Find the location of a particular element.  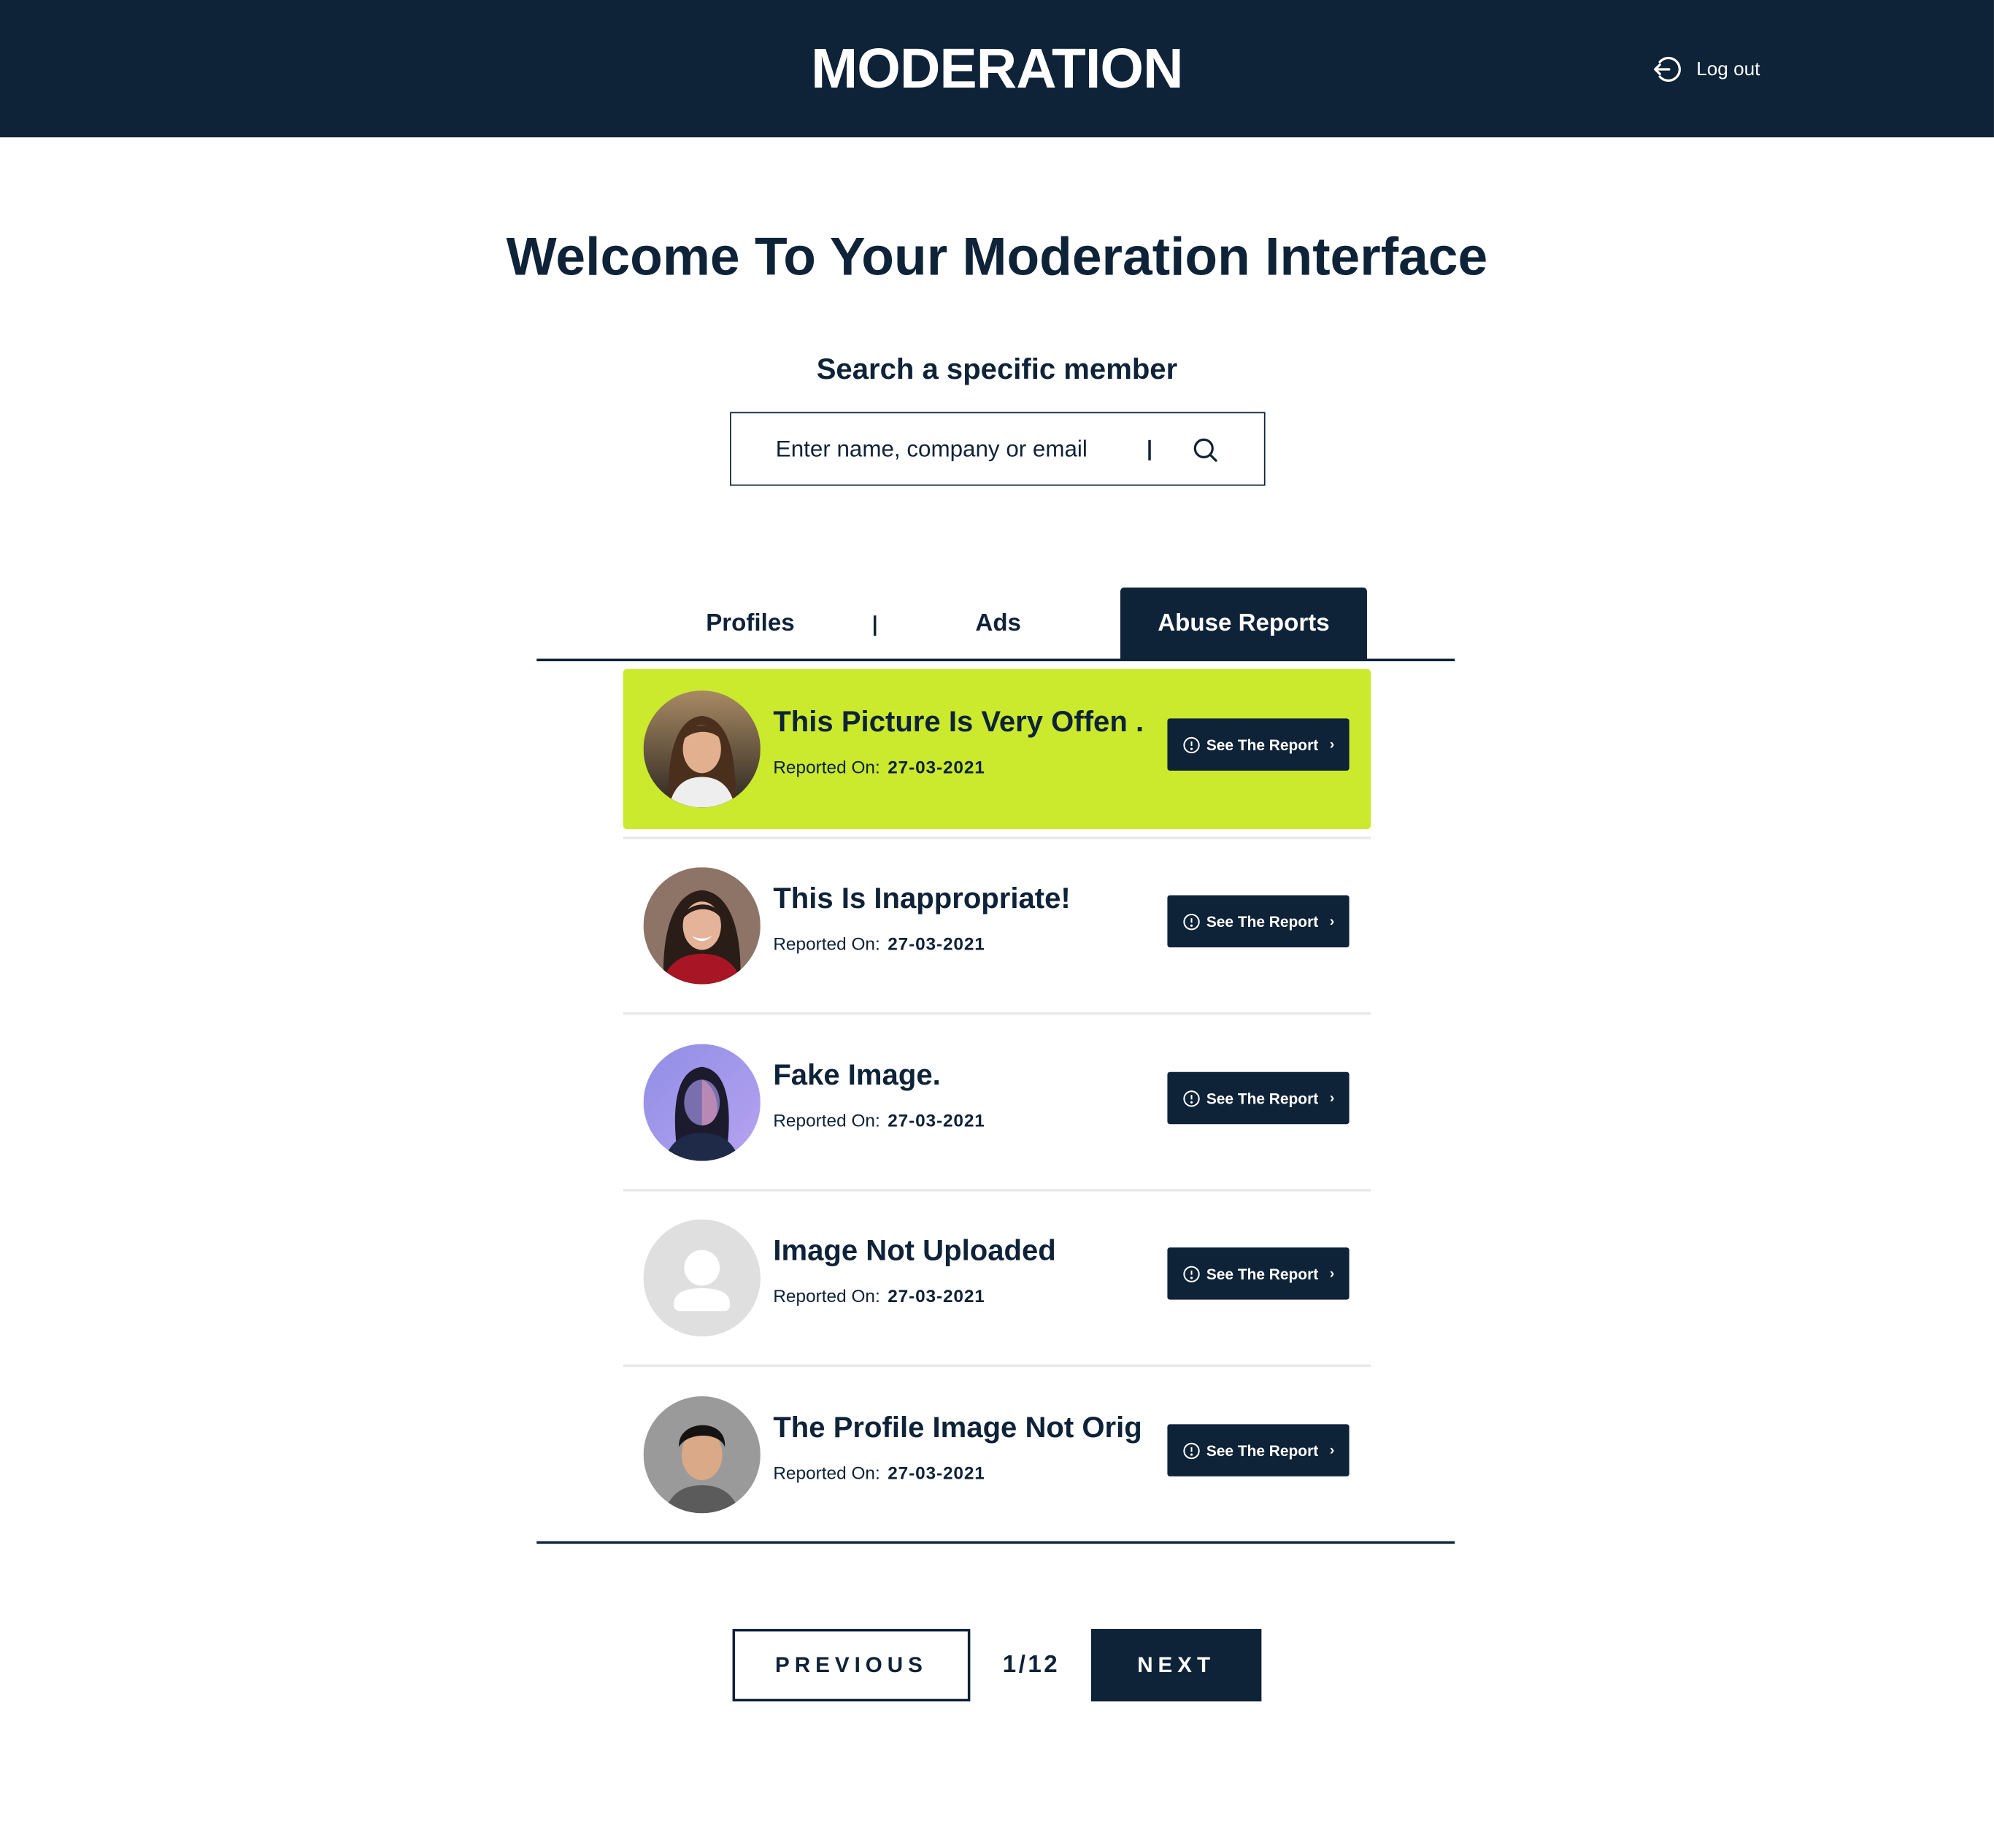

search-separator is located at coordinates (1149, 450).